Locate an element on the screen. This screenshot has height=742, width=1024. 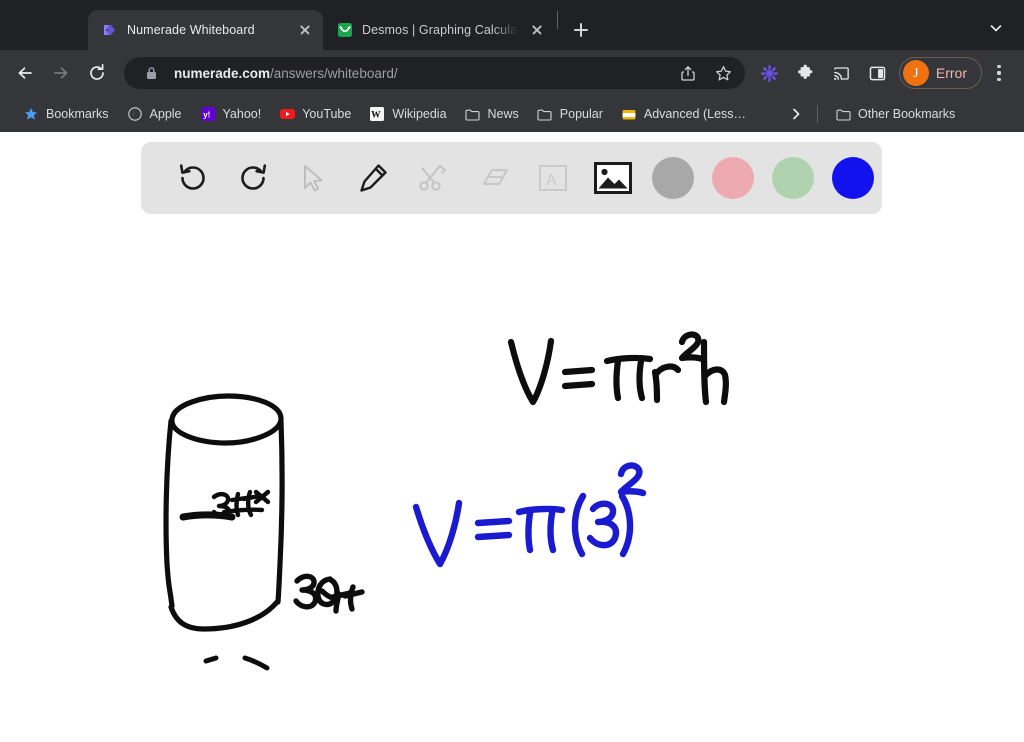
text-tool-button: A is located at coordinates (553, 178).